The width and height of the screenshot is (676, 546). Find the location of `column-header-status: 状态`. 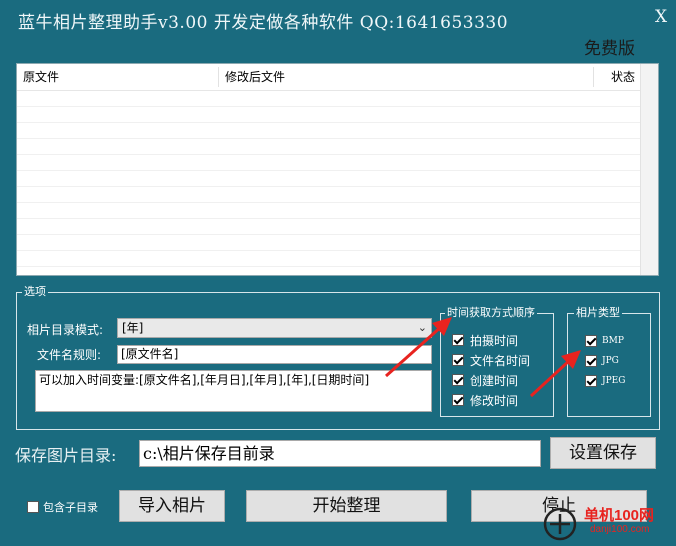

column-header-status: 状态 is located at coordinates (625, 77).